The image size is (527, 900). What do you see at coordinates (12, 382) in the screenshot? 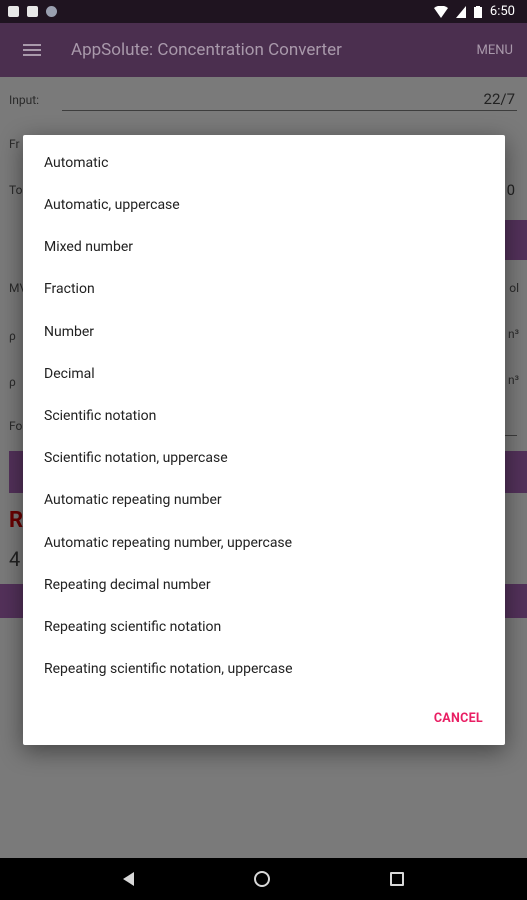
I see `density2-label: ρ` at bounding box center [12, 382].